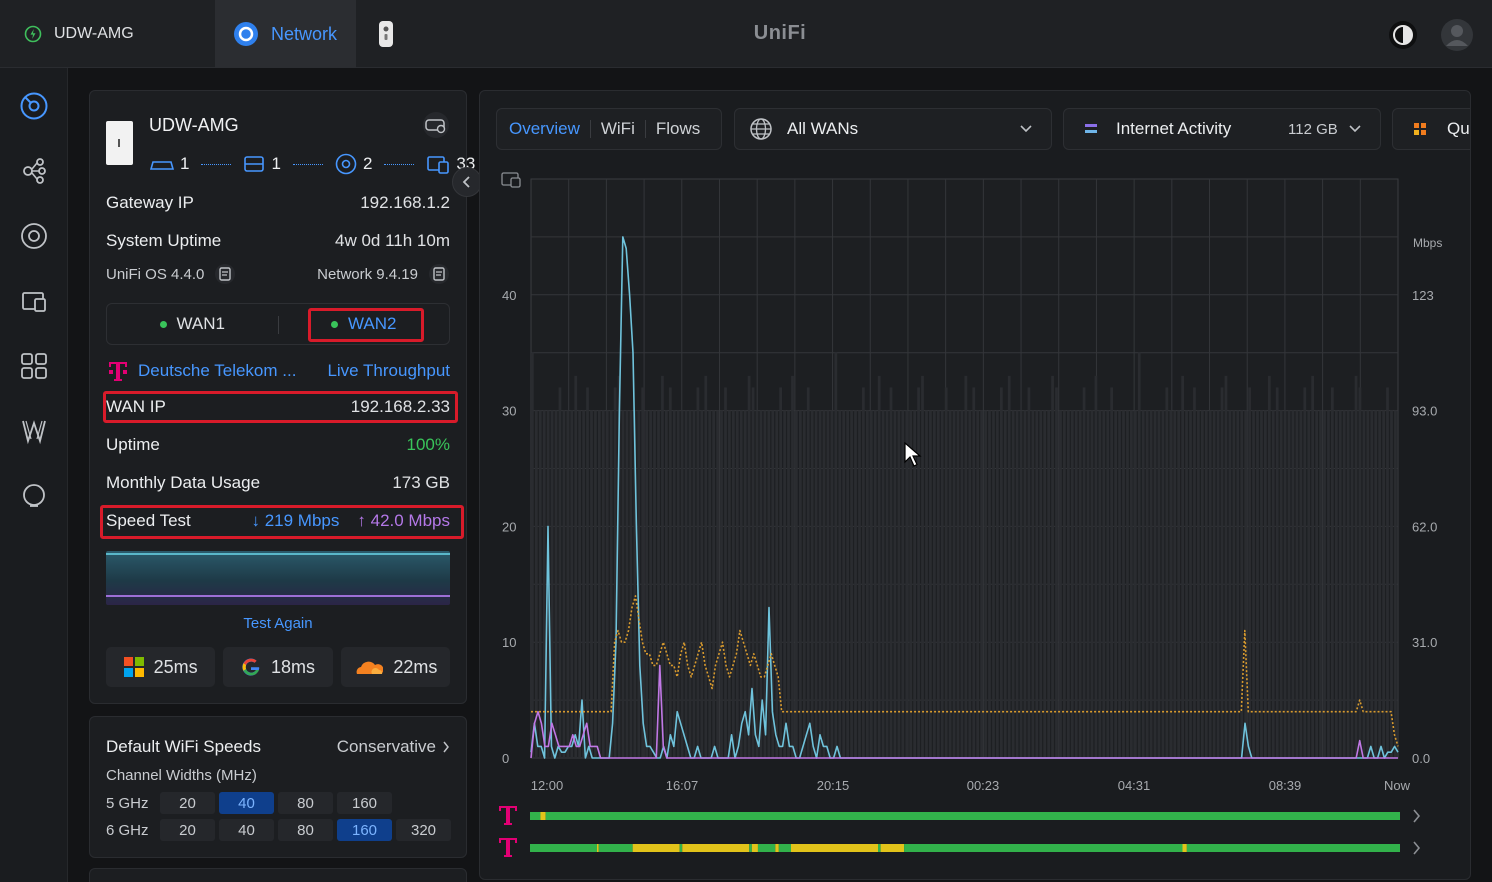 The height and width of the screenshot is (882, 1492). Describe the element at coordinates (1458, 128) in the screenshot. I see `quick-dropdown-label: Qu` at that location.